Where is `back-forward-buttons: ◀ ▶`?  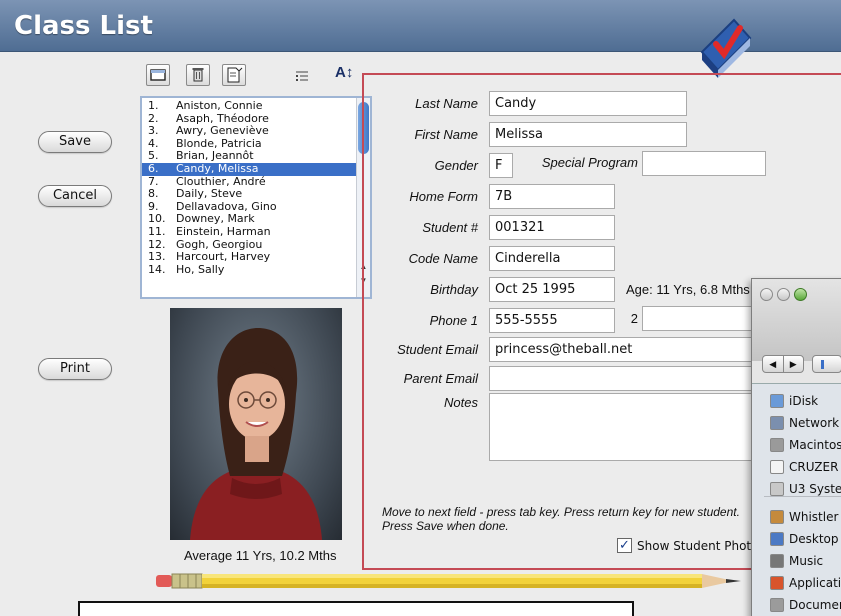
back-forward-buttons: ◀ ▶ is located at coordinates (783, 364).